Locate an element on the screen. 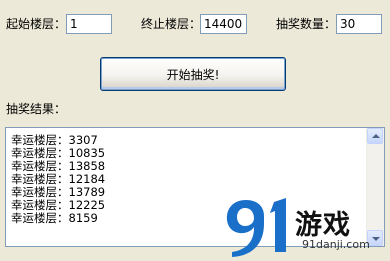 The height and width of the screenshot is (261, 390). watermark-url: 91danji.com is located at coordinates (336, 244).